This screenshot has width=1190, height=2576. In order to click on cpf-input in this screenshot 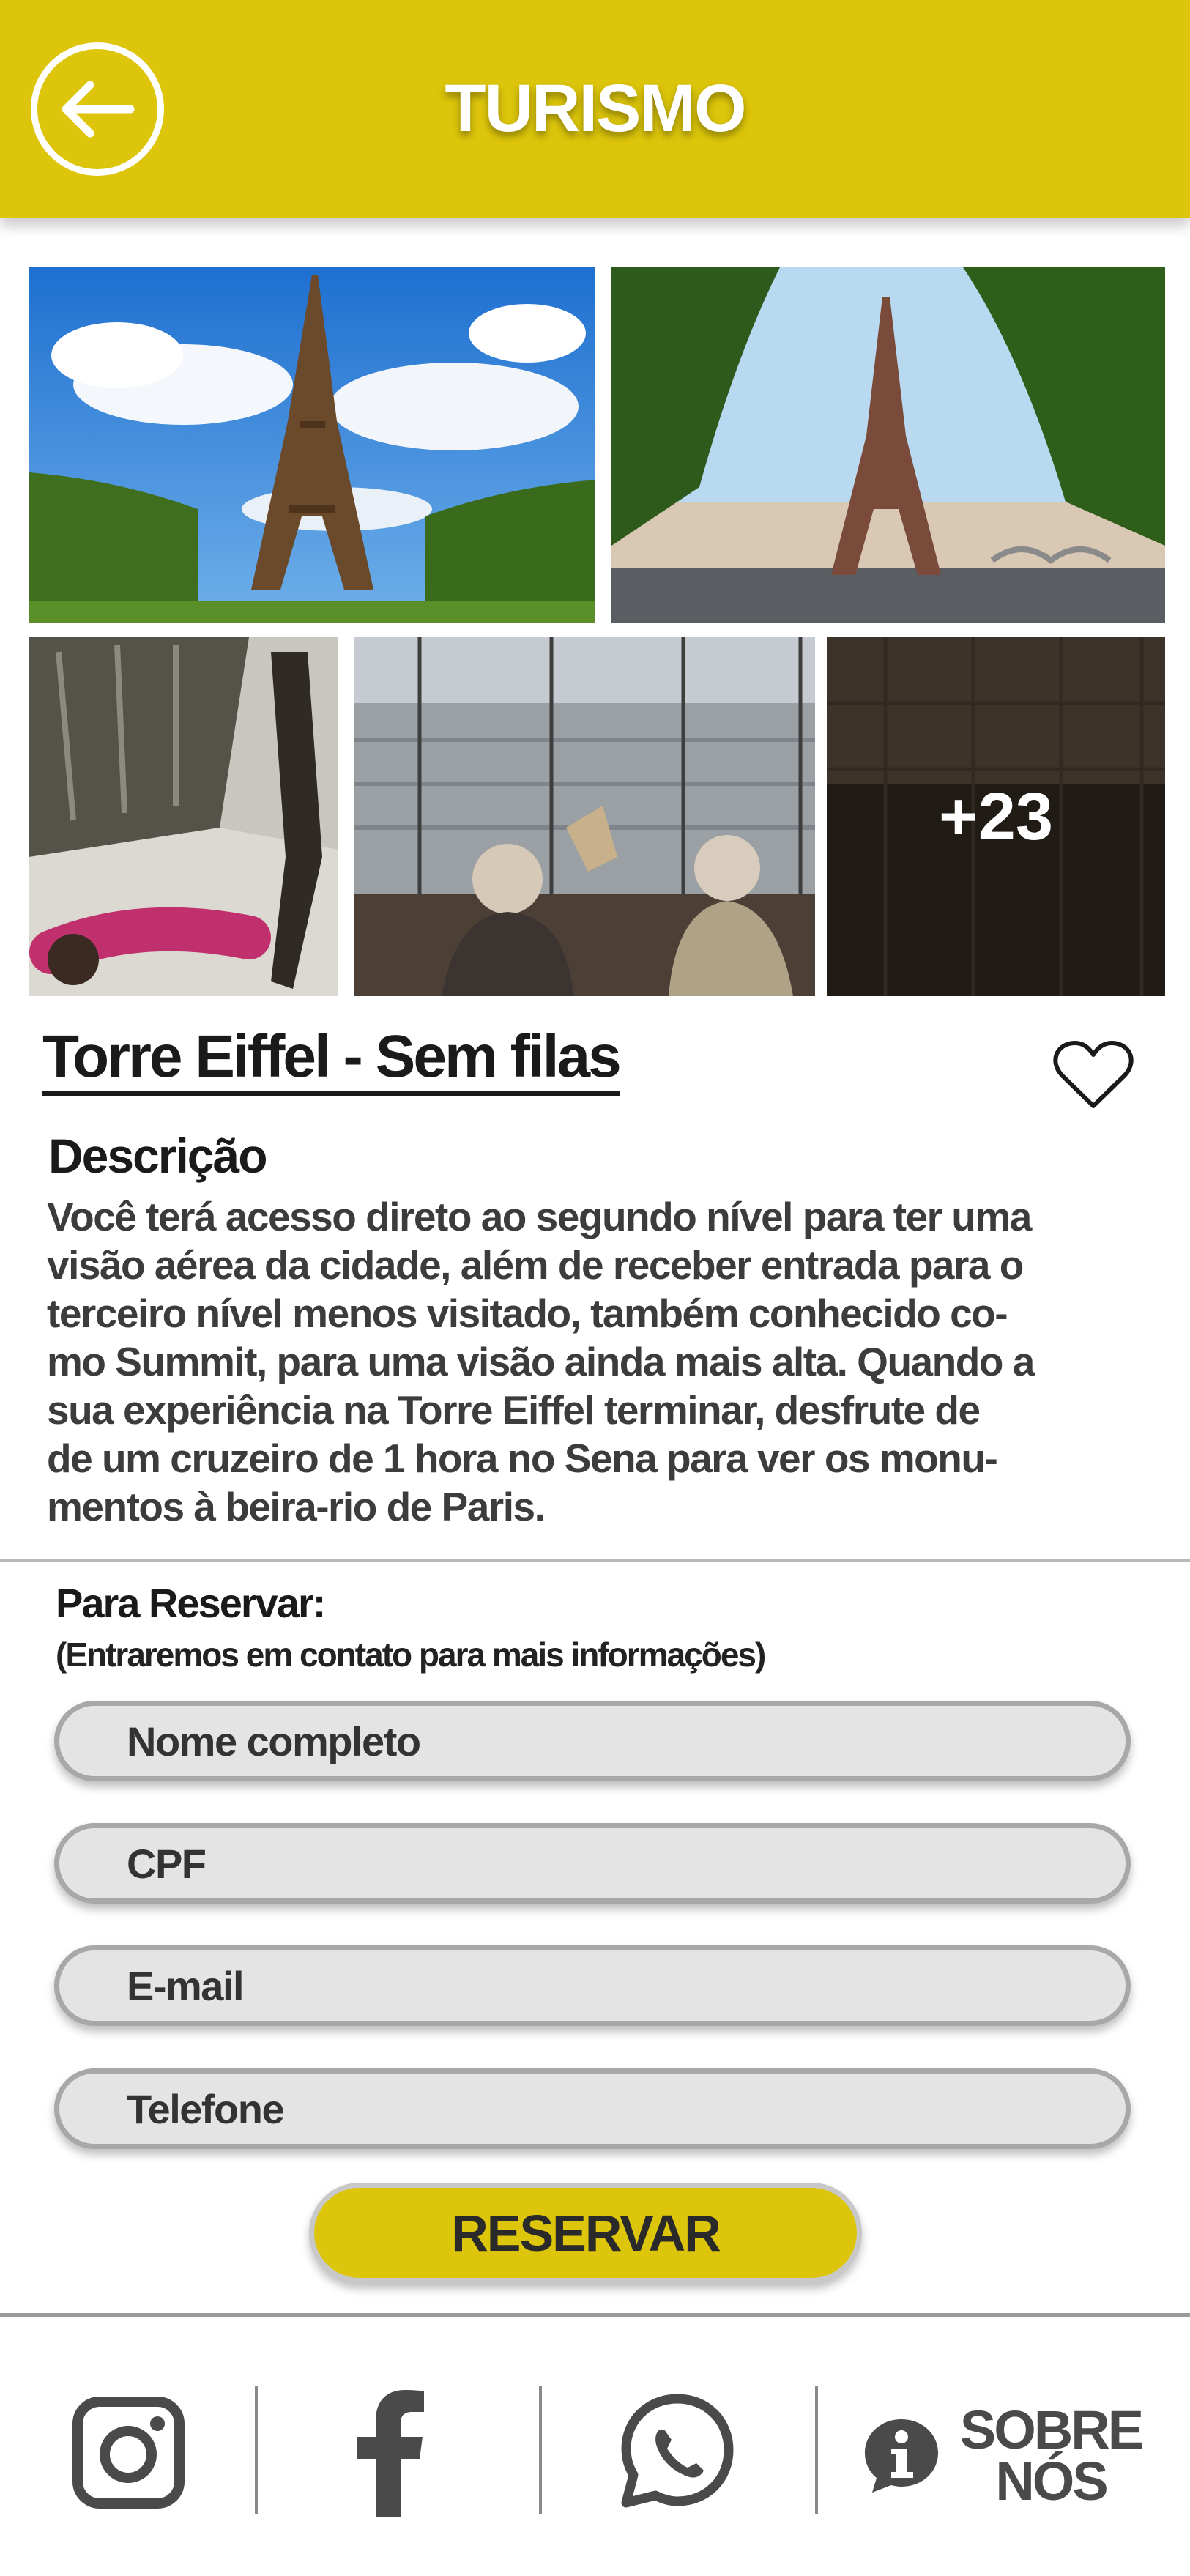, I will do `click(626, 1863)`.